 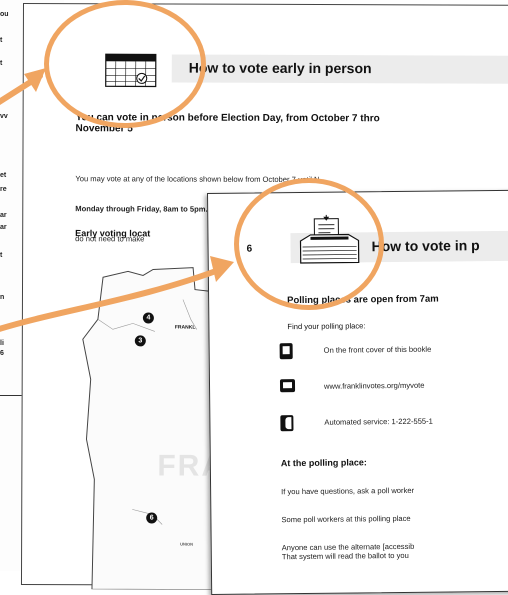 What do you see at coordinates (4, 15) in the screenshot?
I see `left-text-fragment: ou` at bounding box center [4, 15].